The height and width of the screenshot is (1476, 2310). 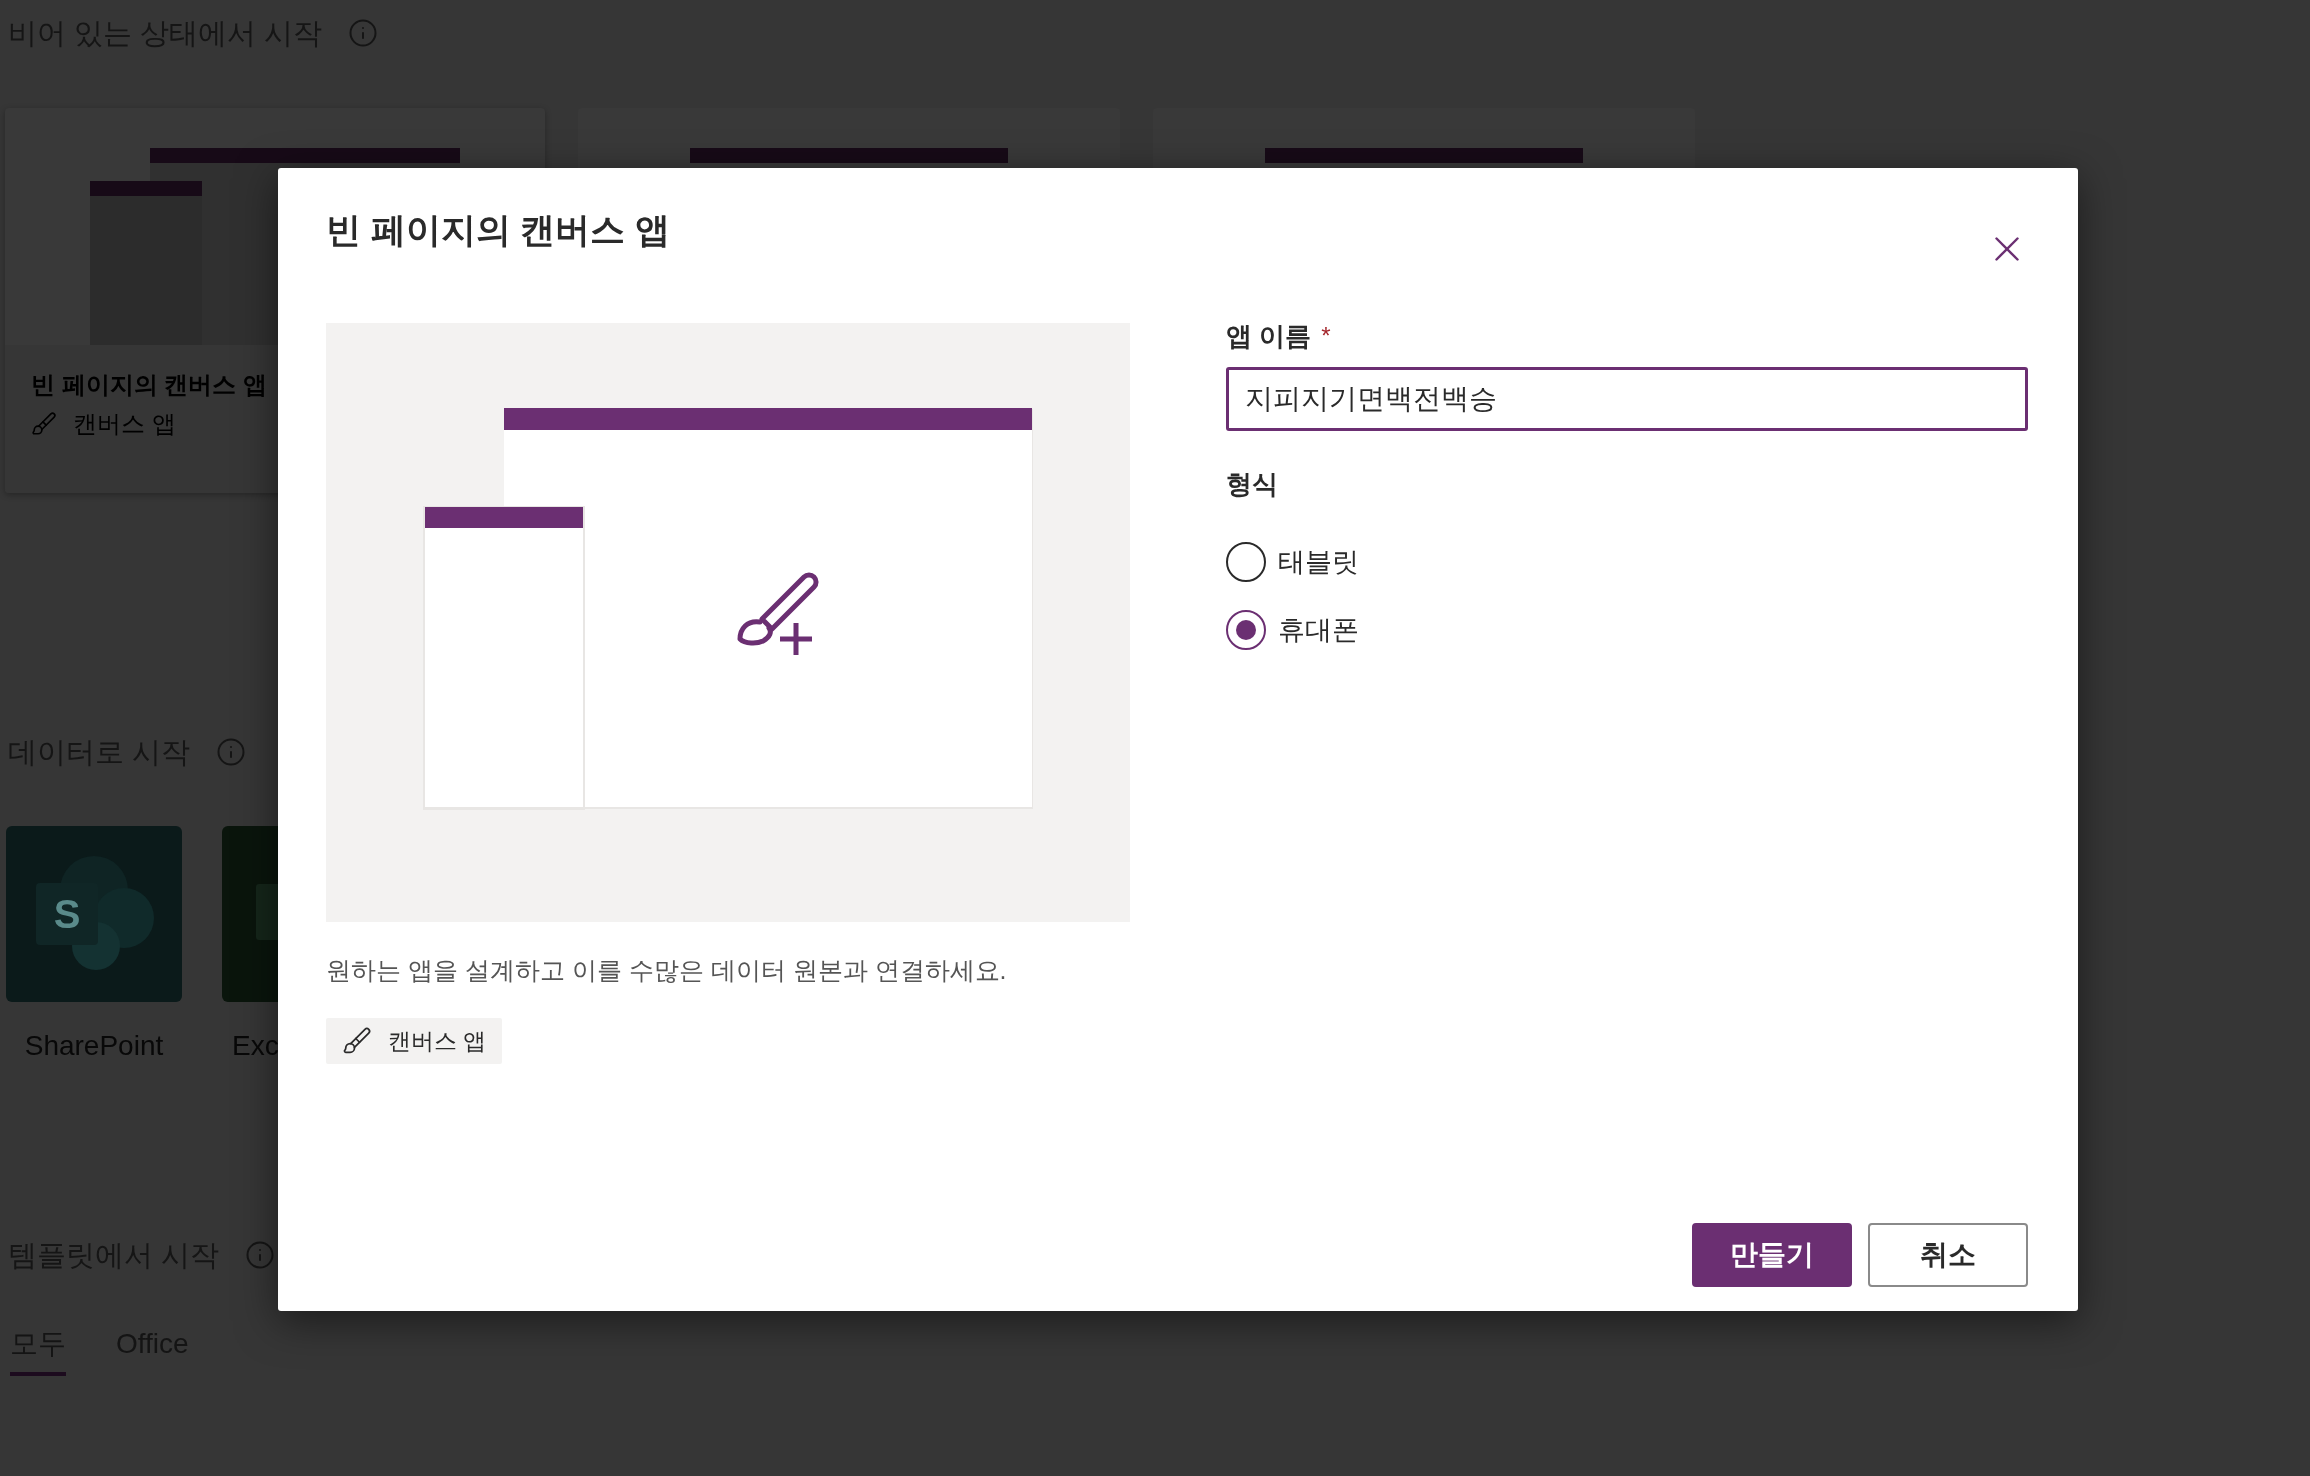 I want to click on create-button: 만들기, so click(x=1772, y=1255).